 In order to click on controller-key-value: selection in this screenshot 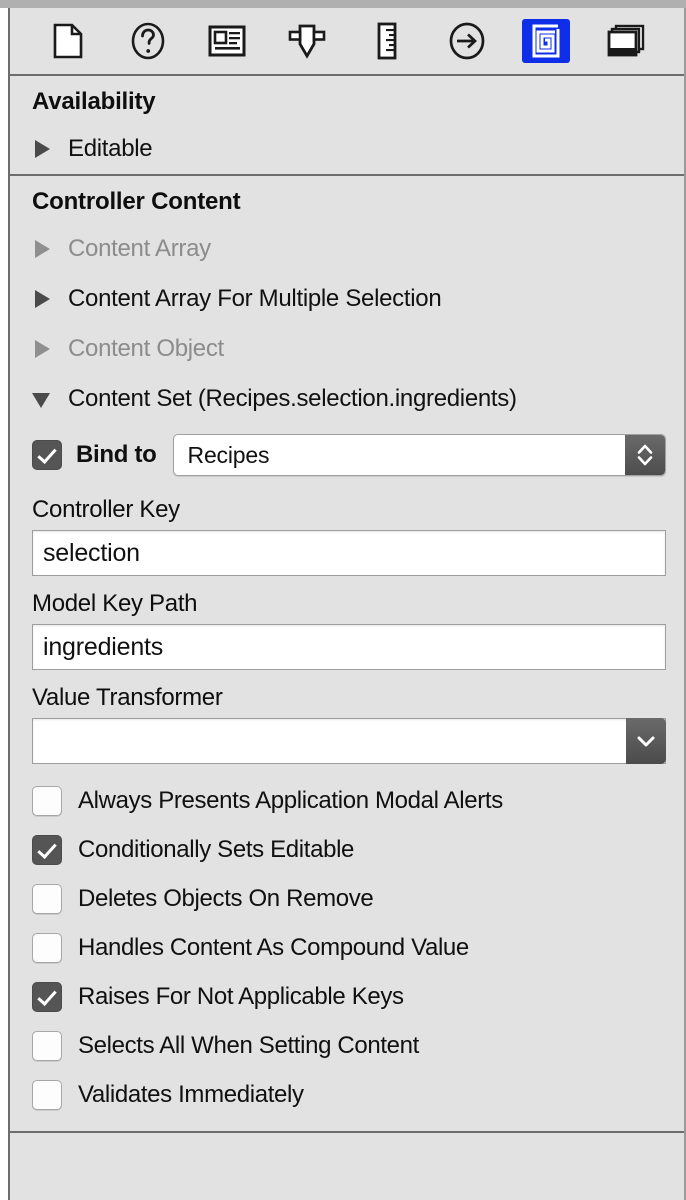, I will do `click(91, 552)`.